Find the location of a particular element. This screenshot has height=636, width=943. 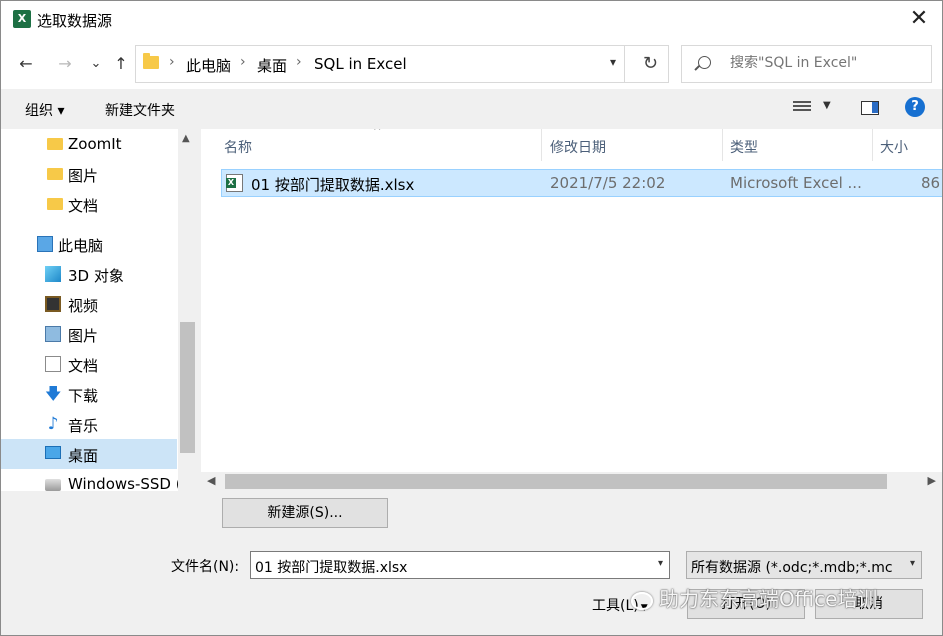

sidebar-item-label: 此电脑 is located at coordinates (81, 246).